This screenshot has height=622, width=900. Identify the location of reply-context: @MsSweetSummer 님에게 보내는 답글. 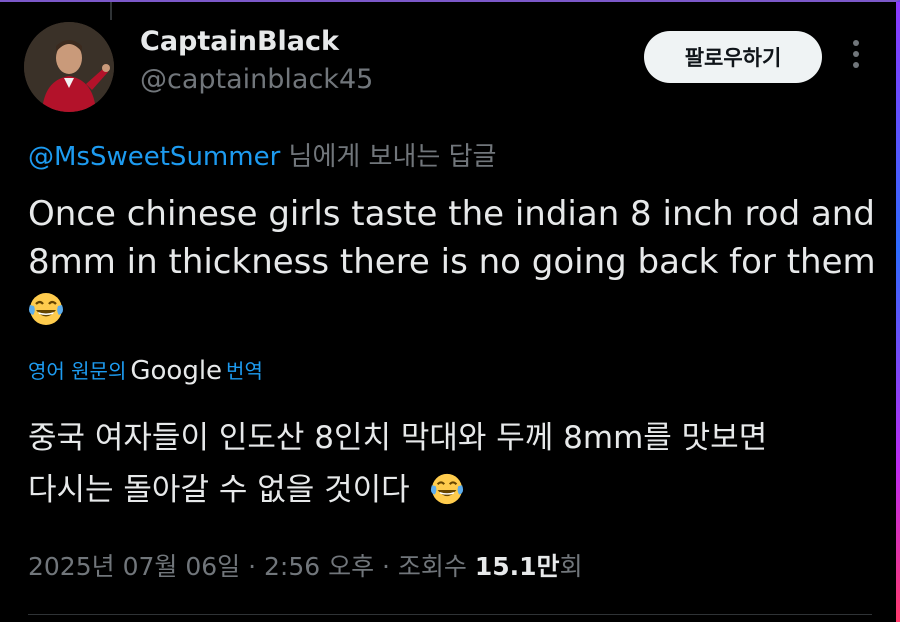
(262, 154).